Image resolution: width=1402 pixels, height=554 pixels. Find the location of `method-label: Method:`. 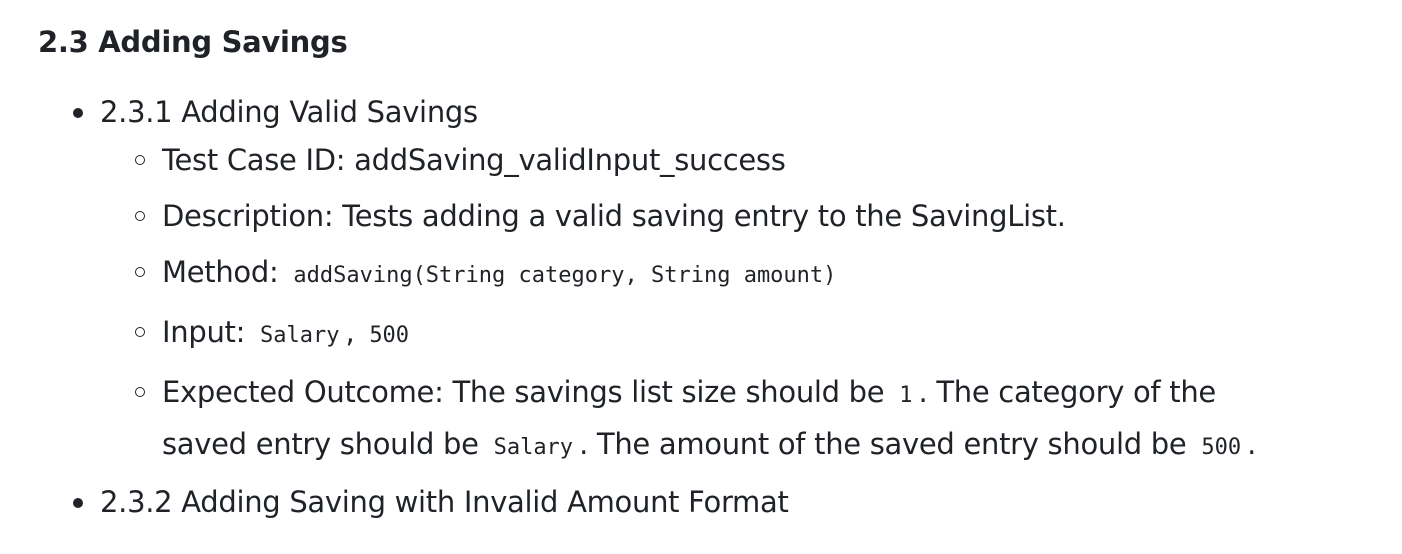

method-label: Method: is located at coordinates (220, 272).